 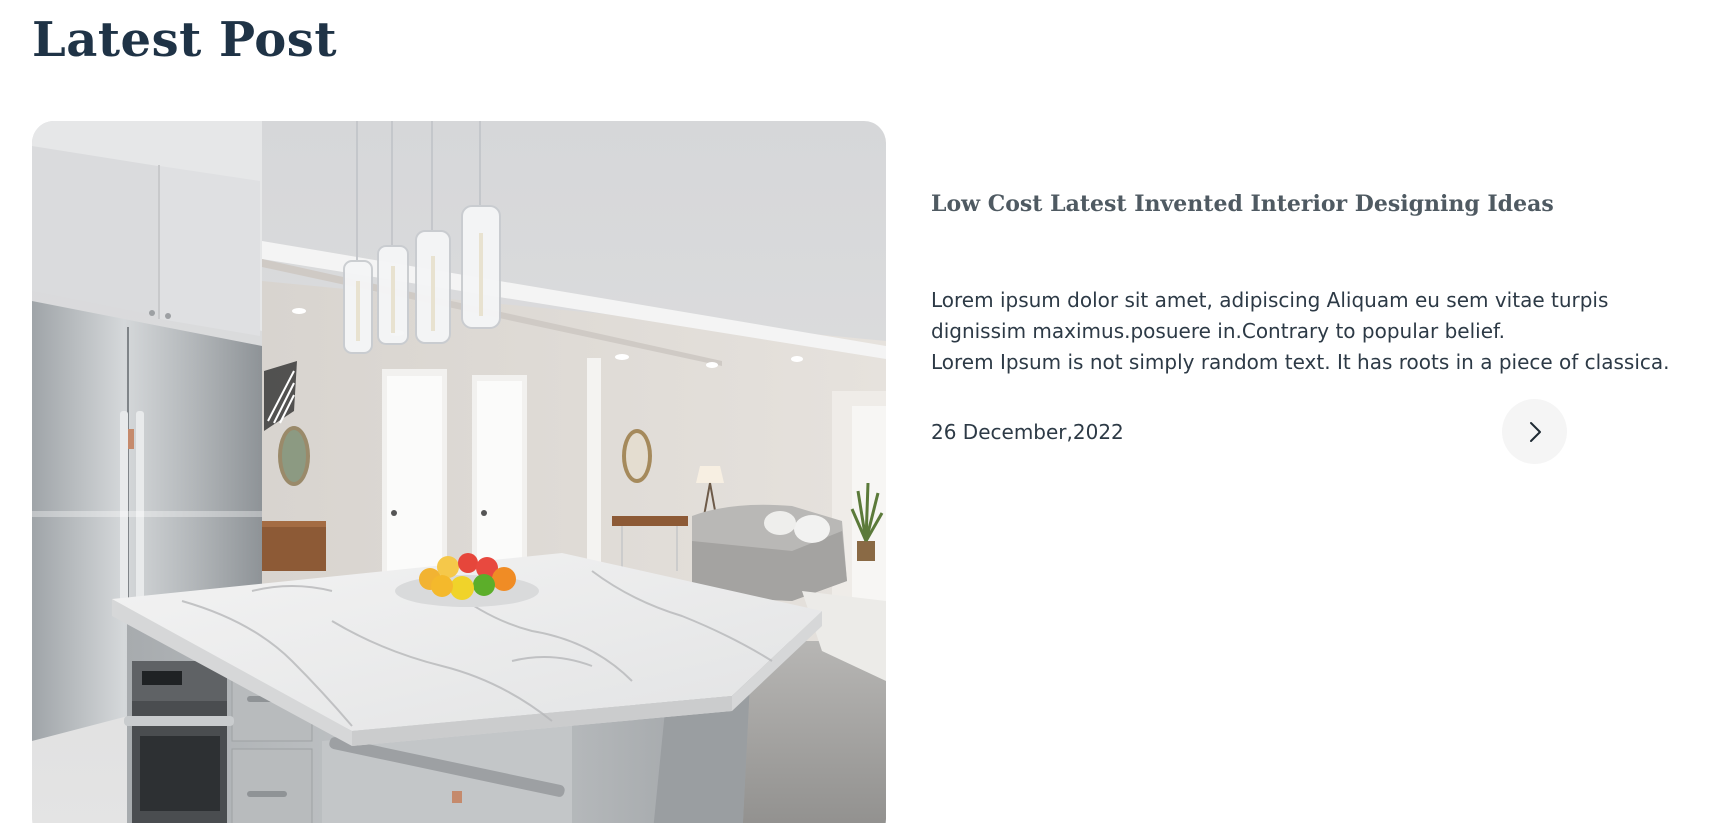 What do you see at coordinates (1027, 432) in the screenshot?
I see `post-date: 26 December,2022` at bounding box center [1027, 432].